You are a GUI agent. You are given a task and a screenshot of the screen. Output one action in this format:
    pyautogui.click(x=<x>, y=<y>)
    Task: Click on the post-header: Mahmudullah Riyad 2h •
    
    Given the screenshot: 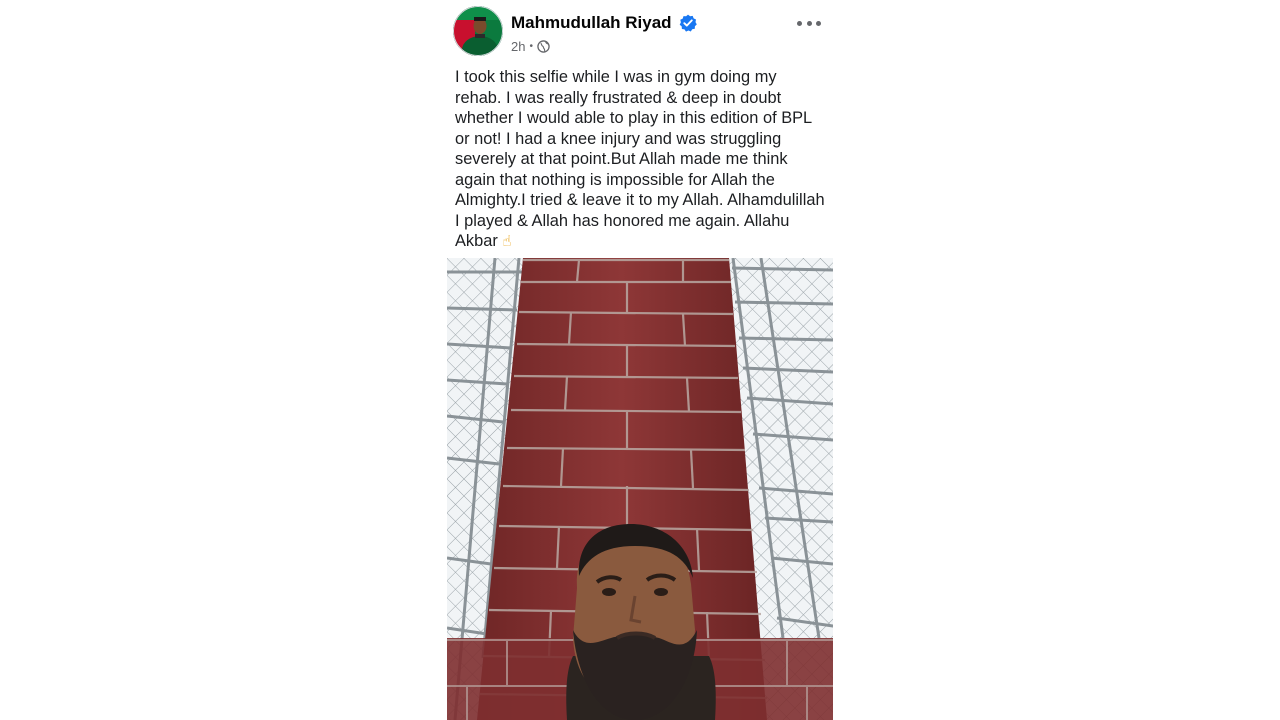 What is the action you would take?
    pyautogui.click(x=640, y=32)
    